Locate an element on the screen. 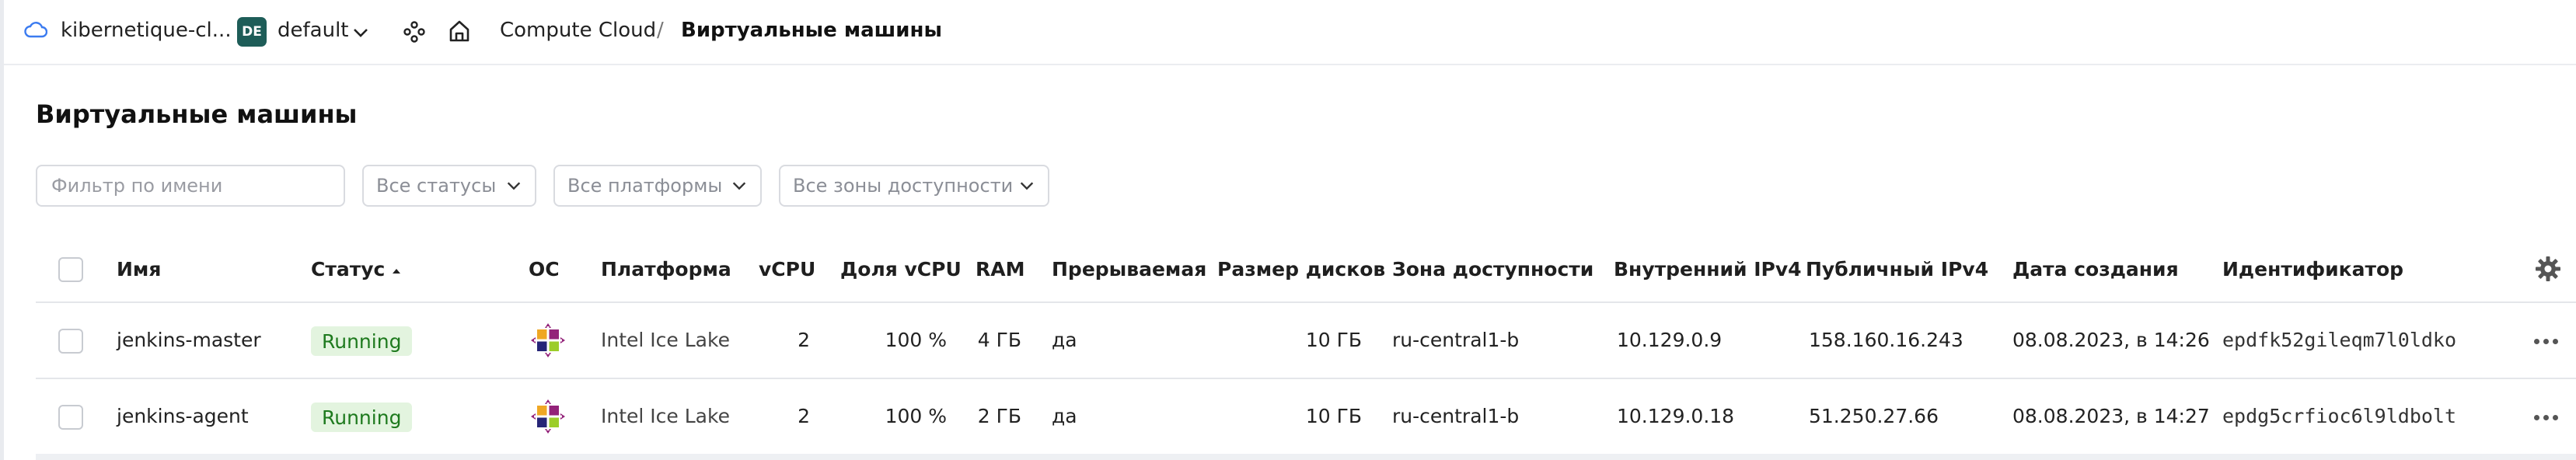 This screenshot has width=2576, height=460. column-header-platform: Платформа is located at coordinates (666, 269).